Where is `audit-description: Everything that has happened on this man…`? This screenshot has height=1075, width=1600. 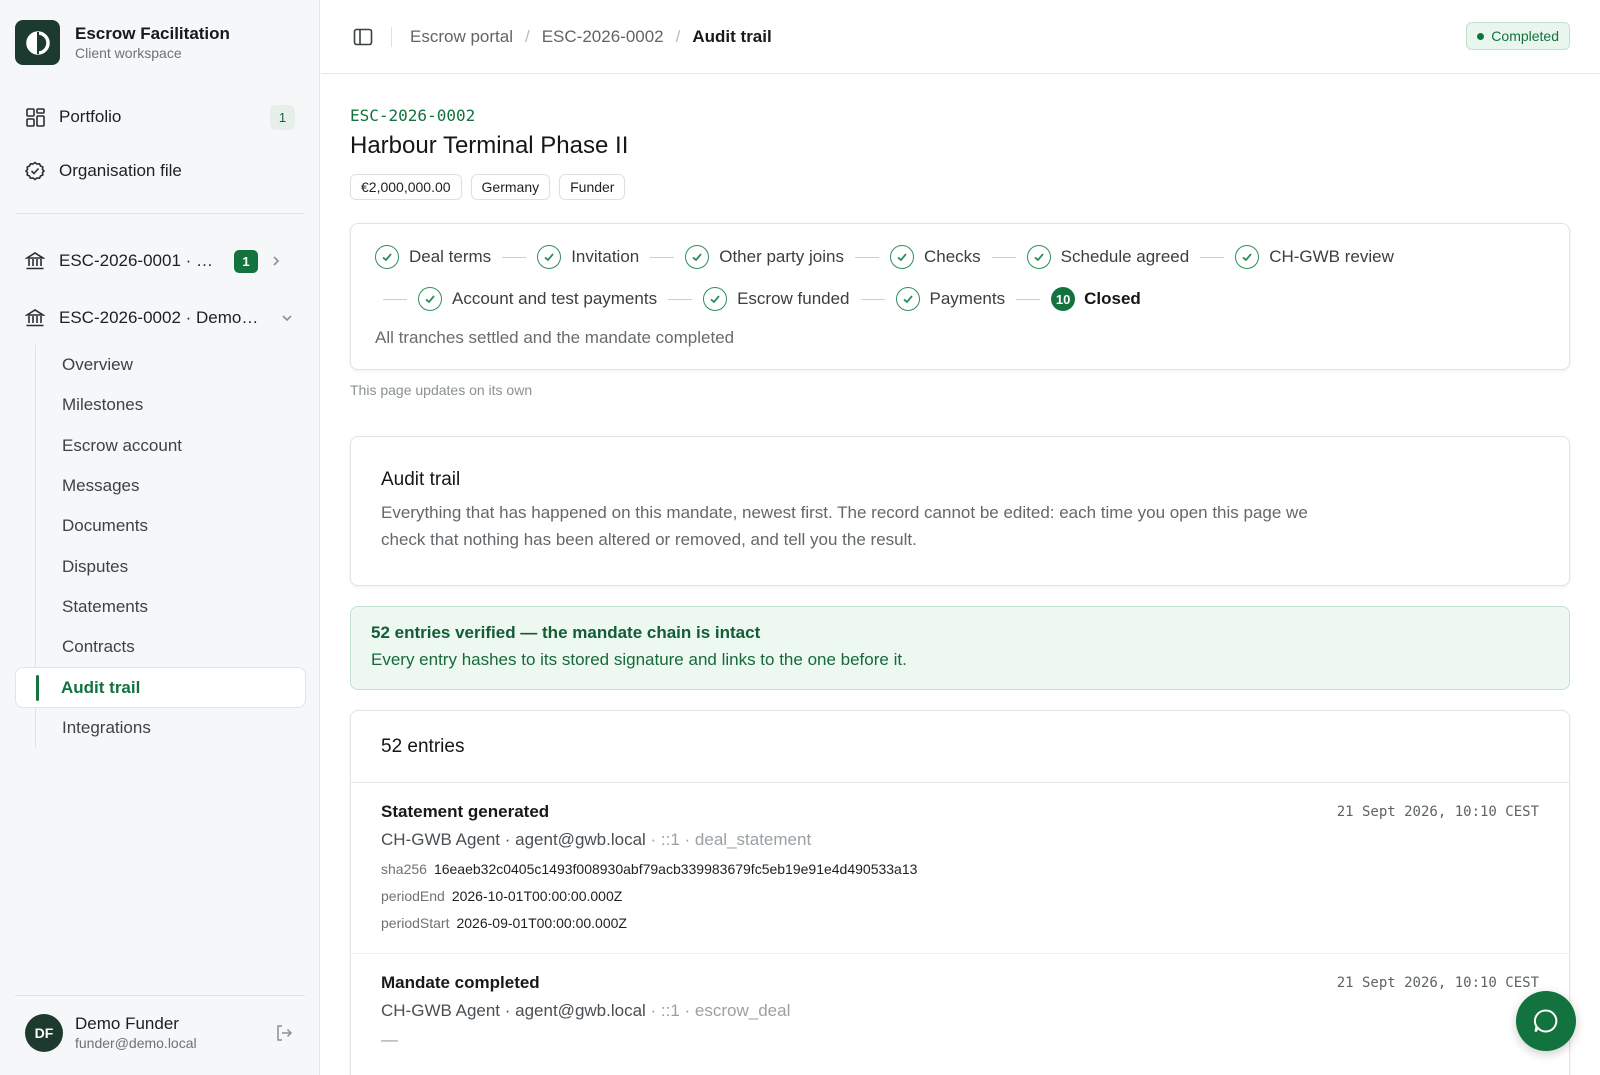 audit-description: Everything that has happened on this man… is located at coordinates (844, 526).